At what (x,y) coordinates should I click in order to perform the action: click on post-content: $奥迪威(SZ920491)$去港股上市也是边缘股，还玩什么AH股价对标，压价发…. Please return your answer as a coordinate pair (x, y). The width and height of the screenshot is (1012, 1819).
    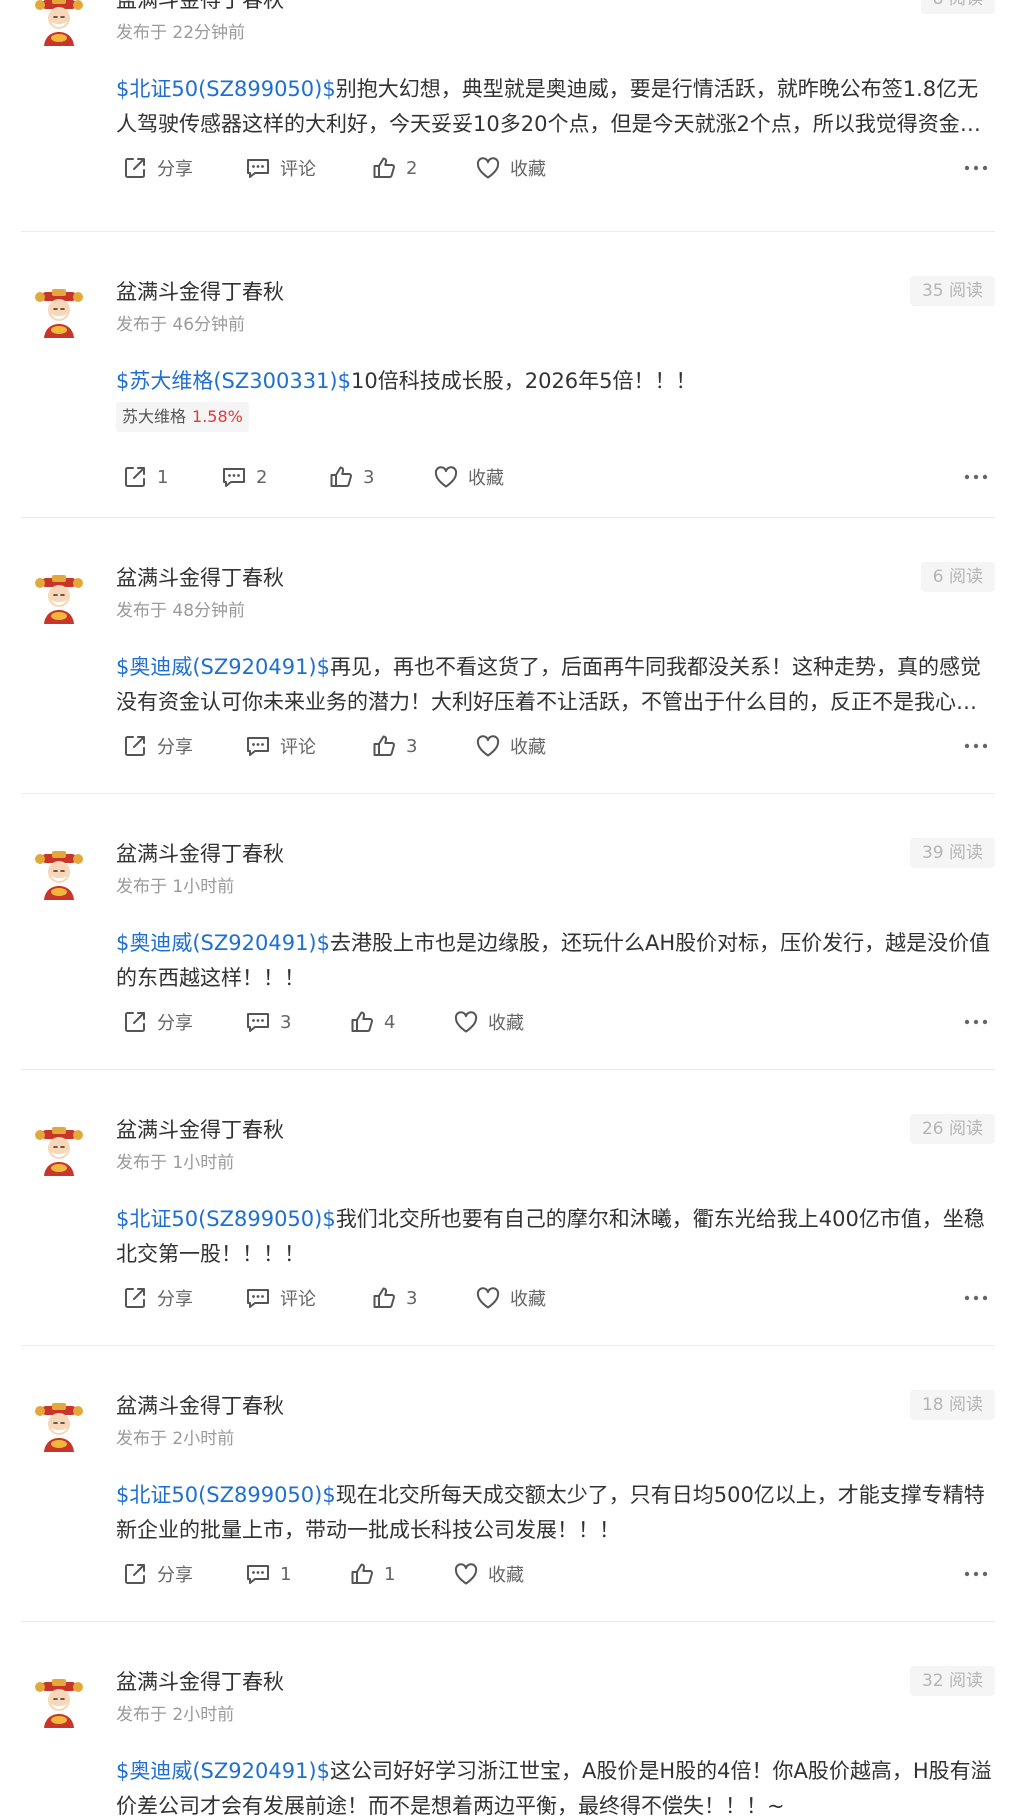
    Looking at the image, I should click on (555, 961).